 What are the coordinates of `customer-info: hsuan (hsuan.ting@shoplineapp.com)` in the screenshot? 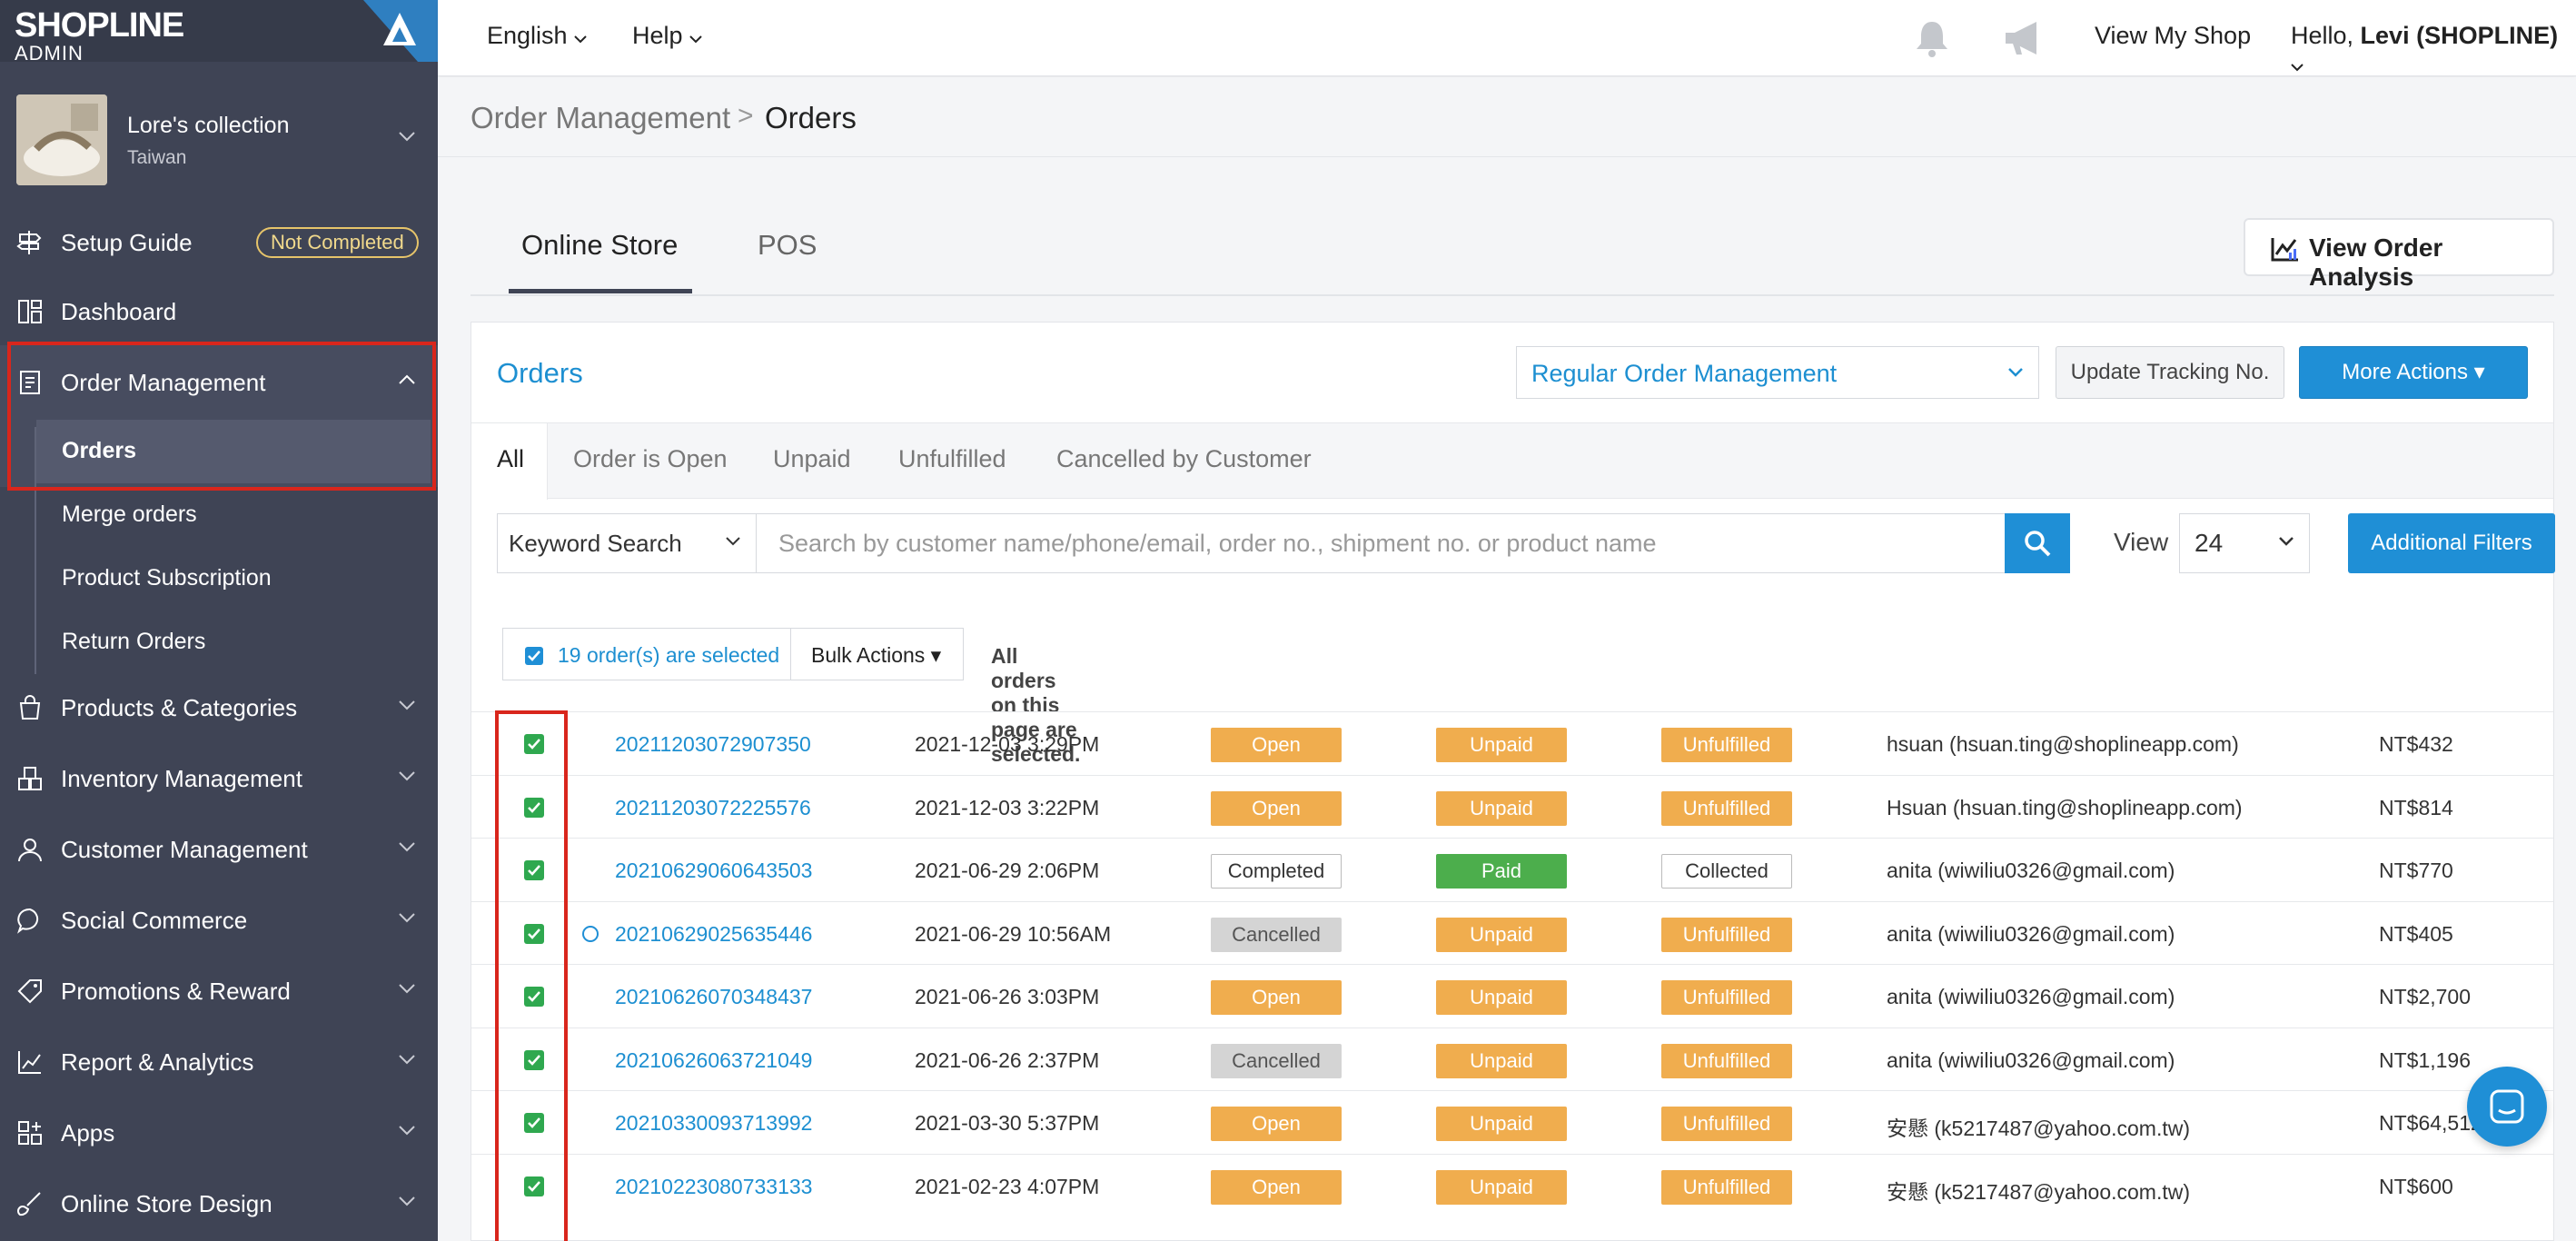 It's located at (2063, 744).